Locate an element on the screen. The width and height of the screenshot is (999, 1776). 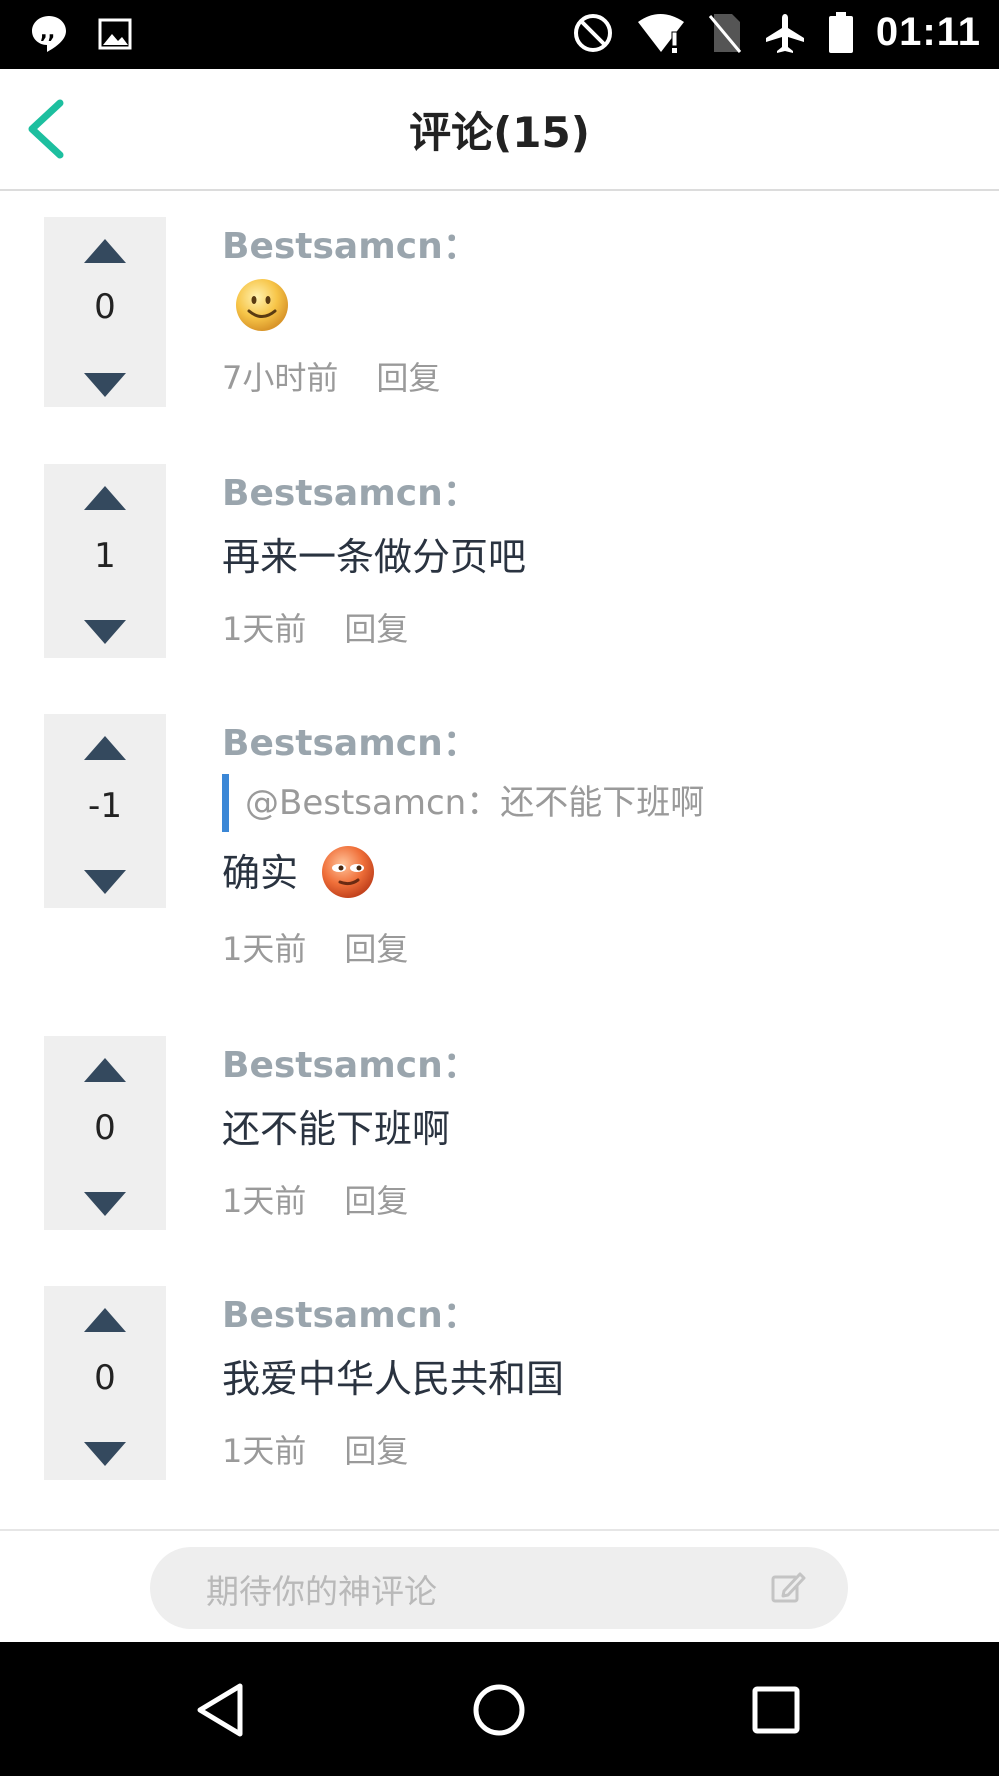
comment-text-wrap: 确实 is located at coordinates (299, 871).